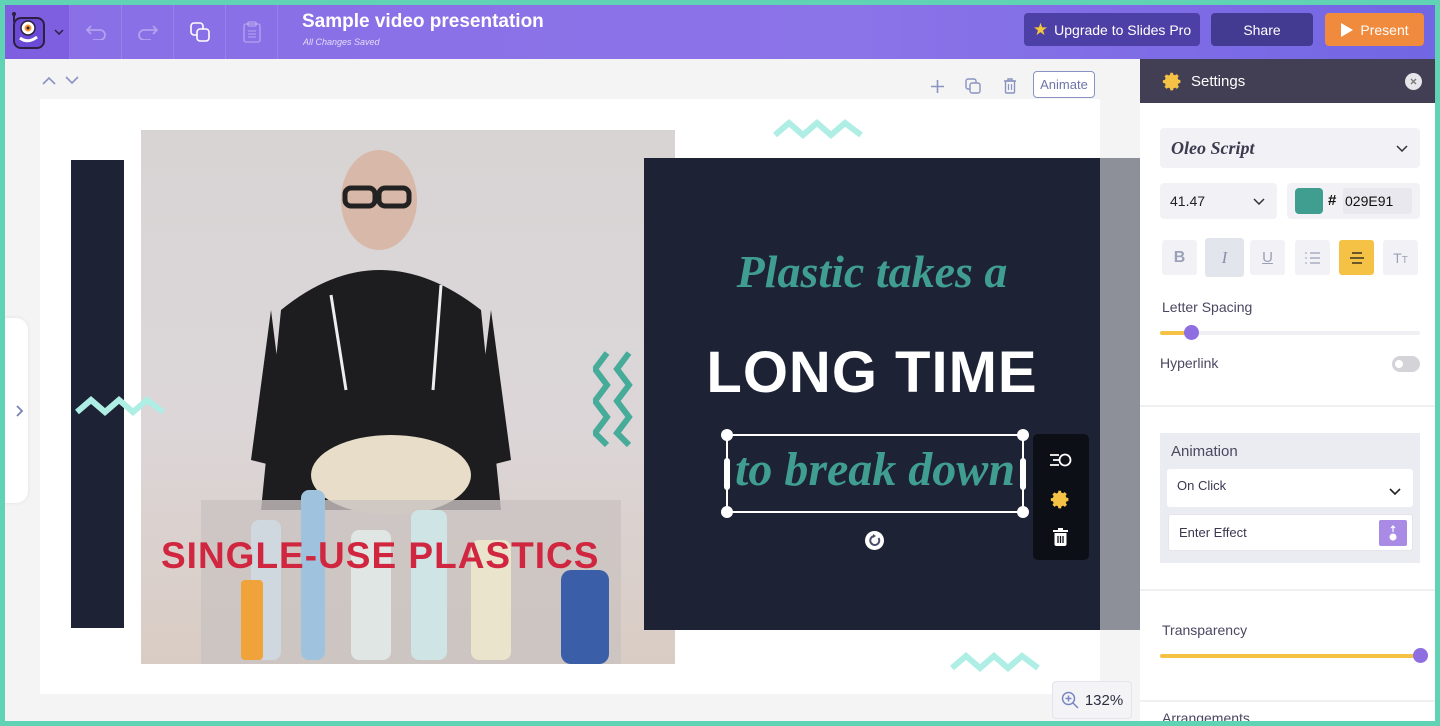 This screenshot has width=1440, height=726. Describe the element at coordinates (1040, 29) in the screenshot. I see `star-icon: ★` at that location.